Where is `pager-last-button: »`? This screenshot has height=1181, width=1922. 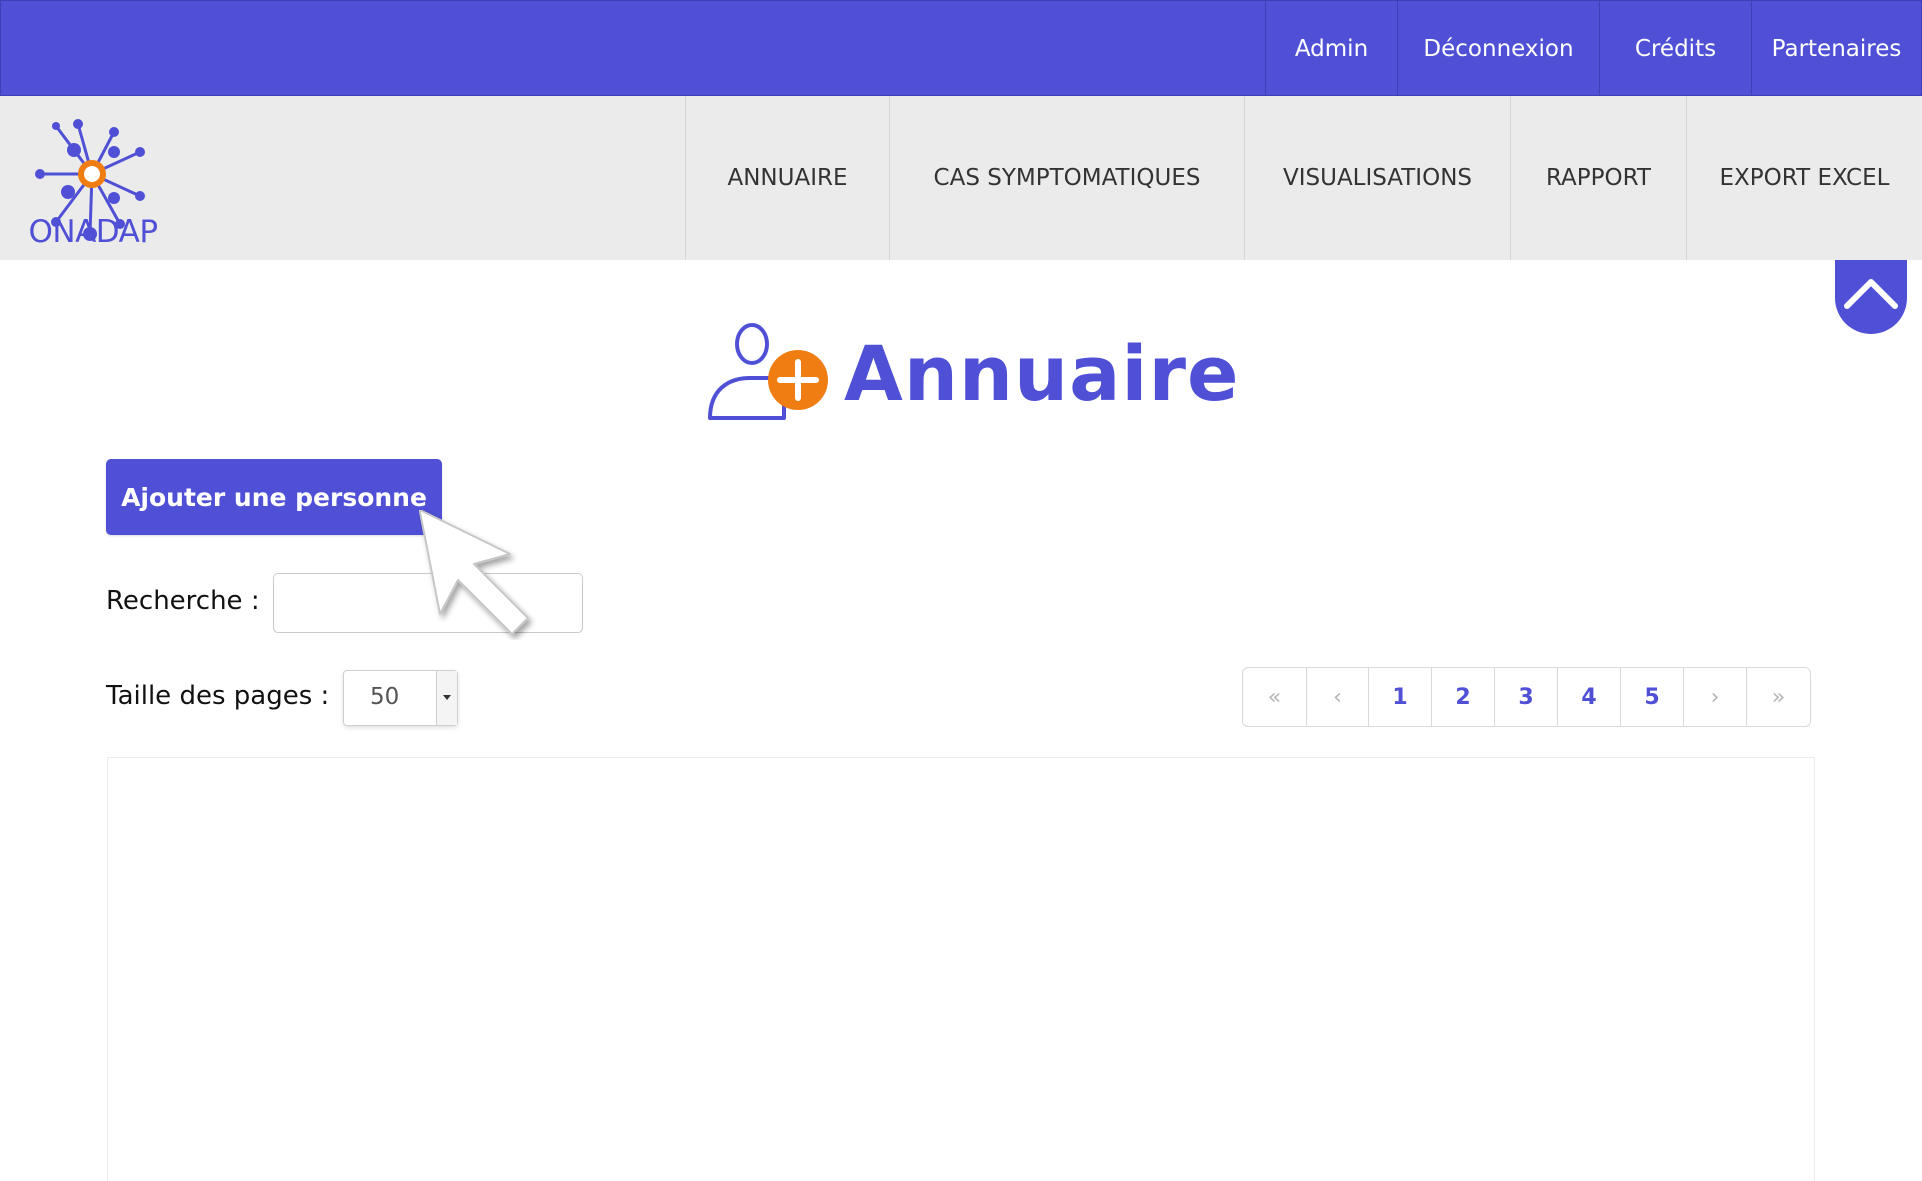 pager-last-button: » is located at coordinates (1778, 697).